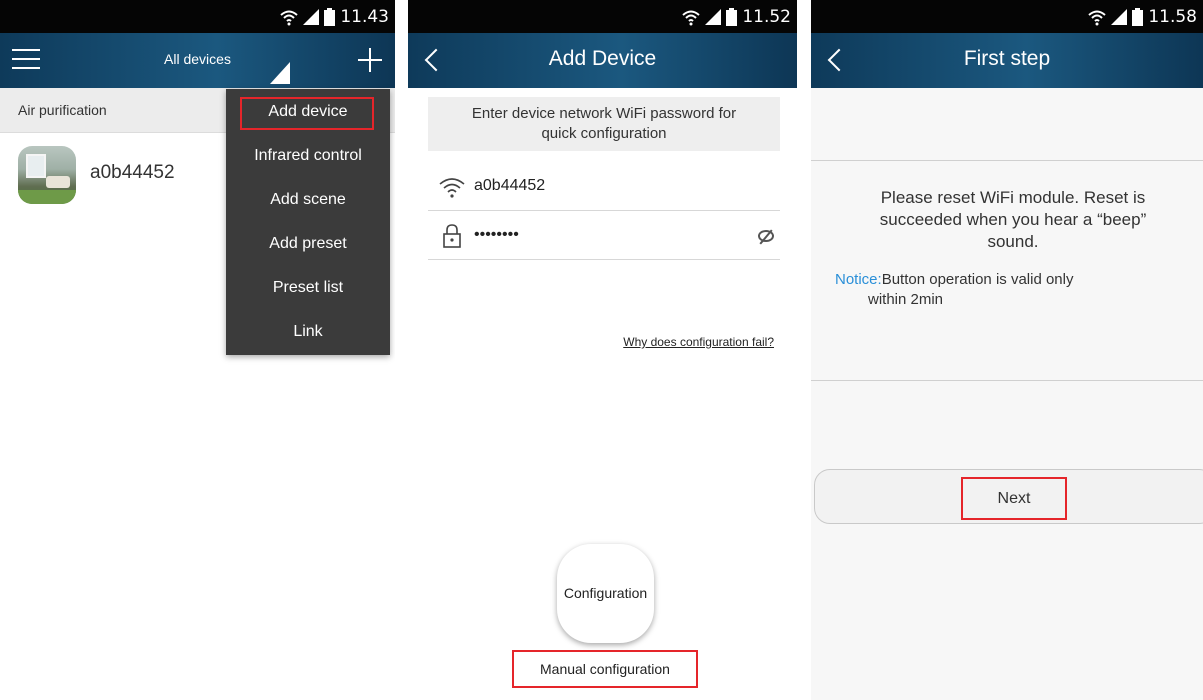  I want to click on notice-label: Notice:, so click(858, 279).